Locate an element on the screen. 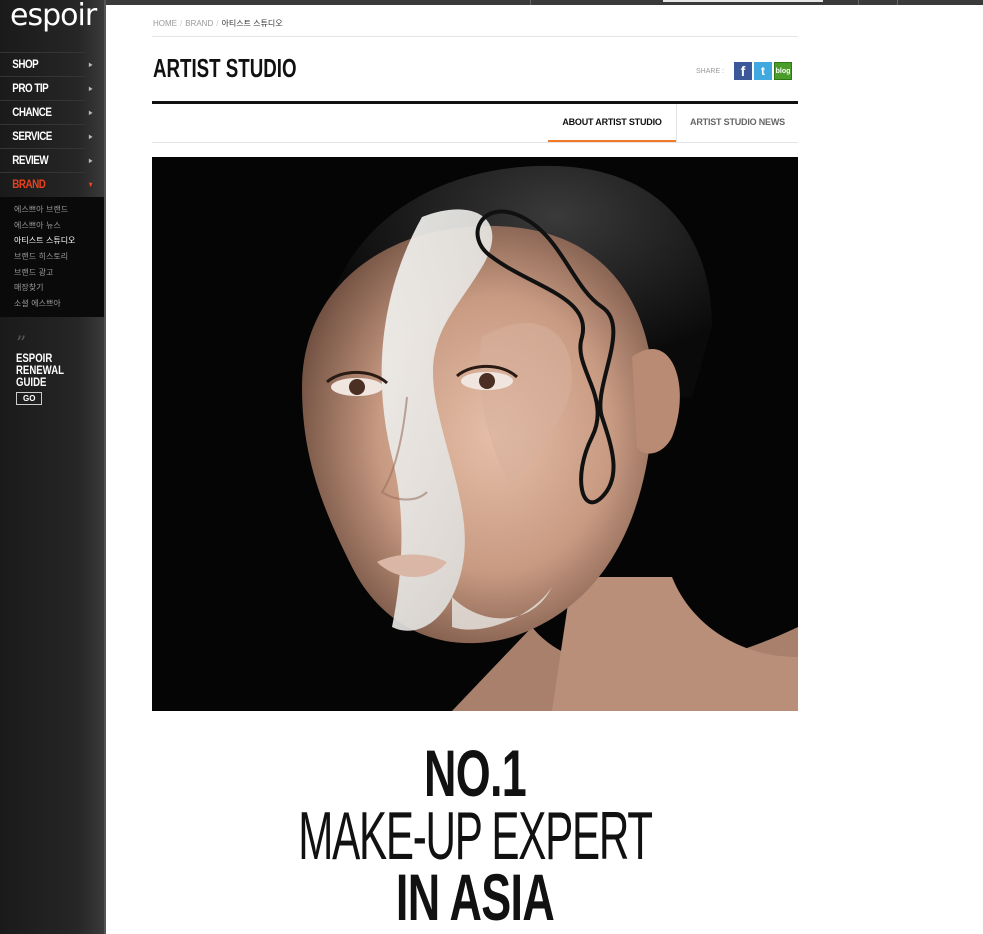  facebook-share-button: f is located at coordinates (743, 71).